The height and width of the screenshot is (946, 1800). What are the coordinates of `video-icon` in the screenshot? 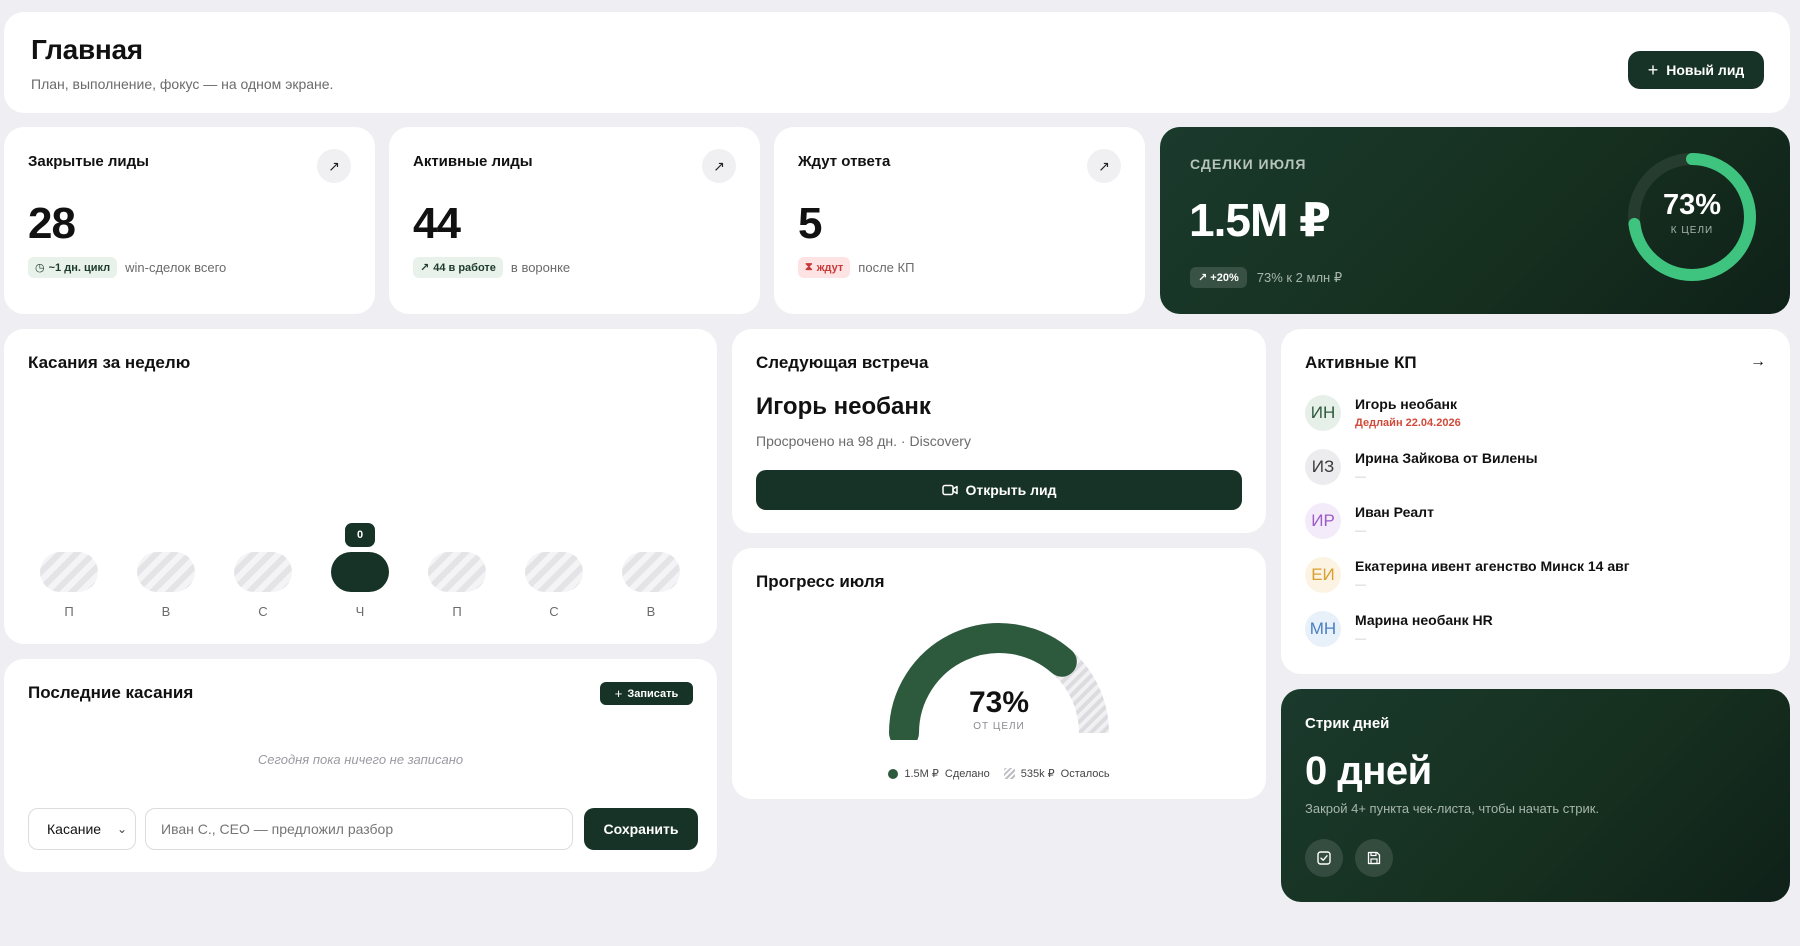 It's located at (949, 490).